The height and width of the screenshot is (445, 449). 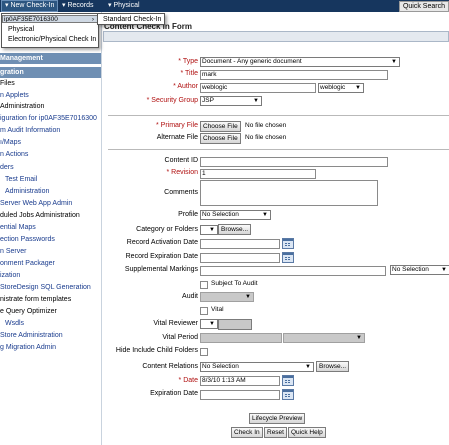 I want to click on author-input: weblogic, so click(x=258, y=88).